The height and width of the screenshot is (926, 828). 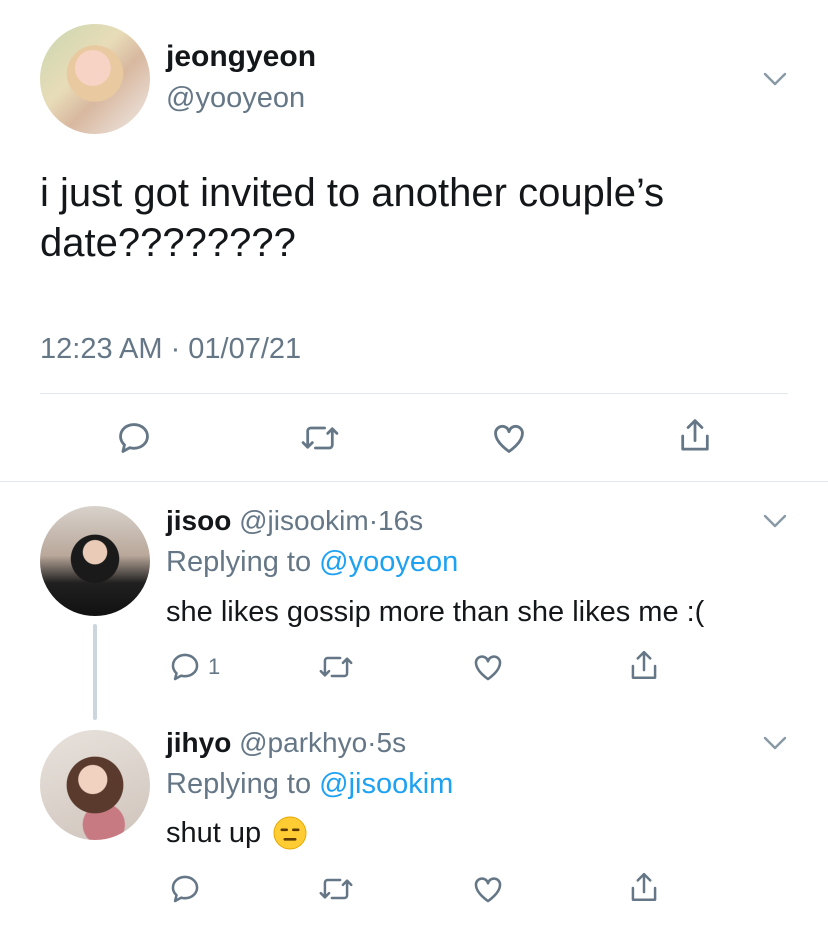 What do you see at coordinates (198, 742) in the screenshot?
I see `display-name: jihyo` at bounding box center [198, 742].